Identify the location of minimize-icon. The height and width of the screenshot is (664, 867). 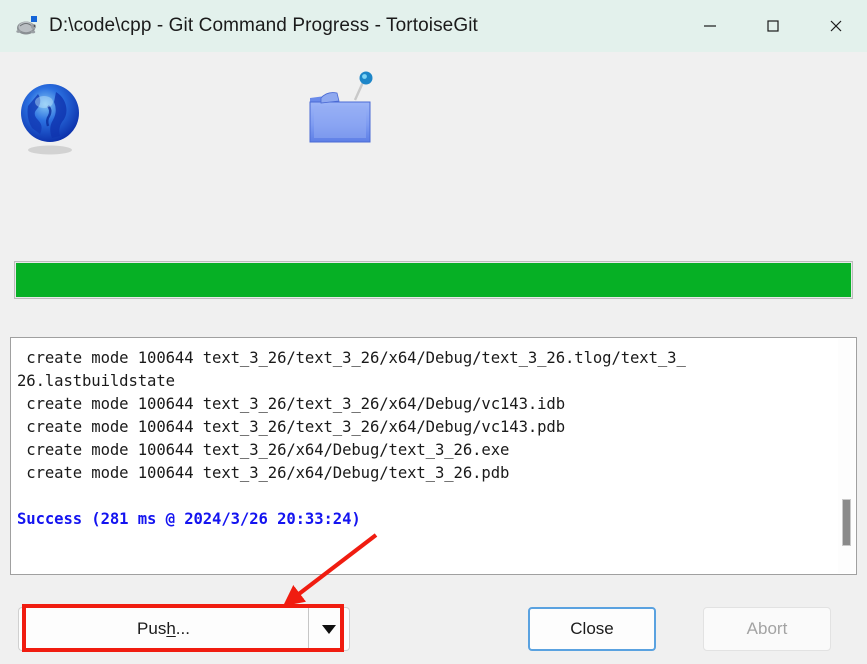
(709, 26).